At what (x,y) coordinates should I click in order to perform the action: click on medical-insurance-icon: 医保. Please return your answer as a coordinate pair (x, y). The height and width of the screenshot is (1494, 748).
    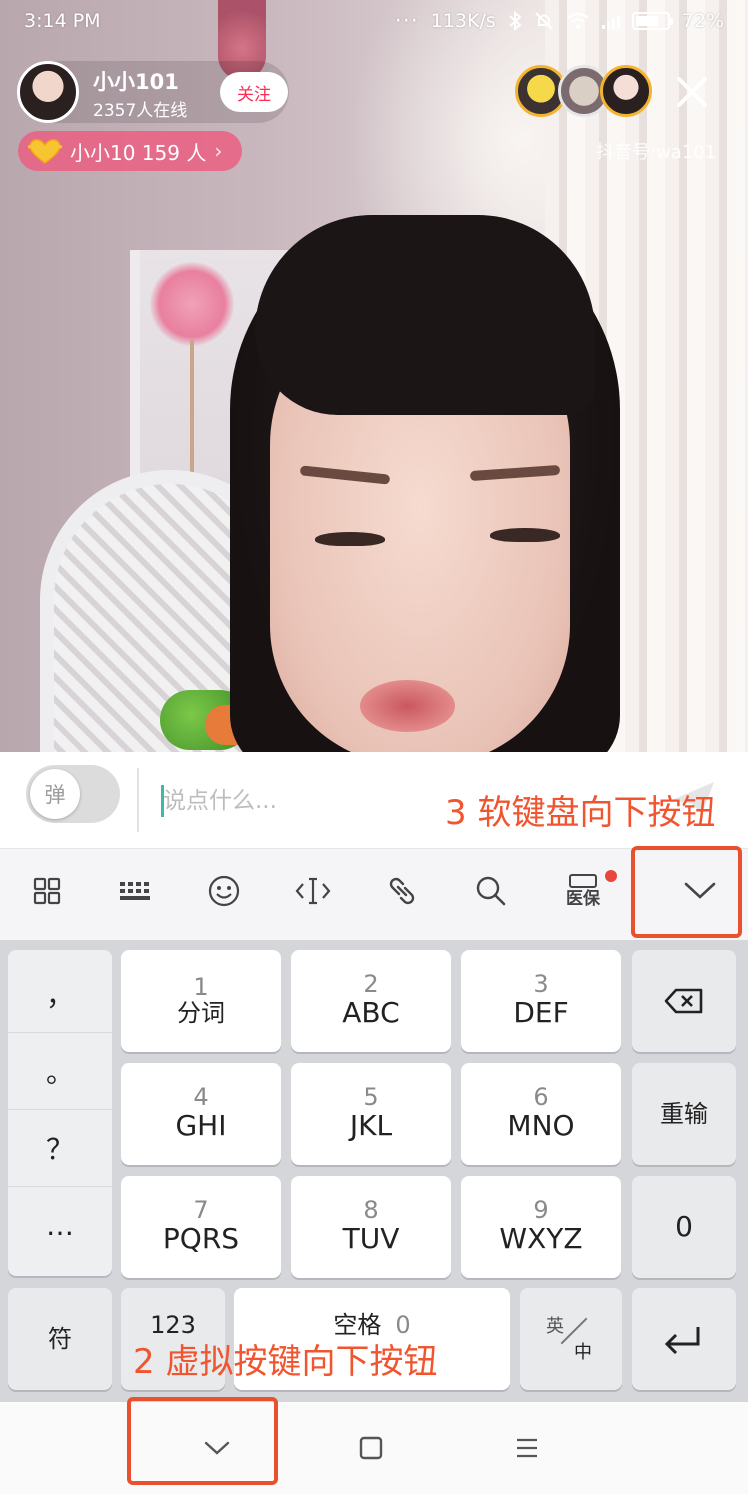
    Looking at the image, I should click on (583, 891).